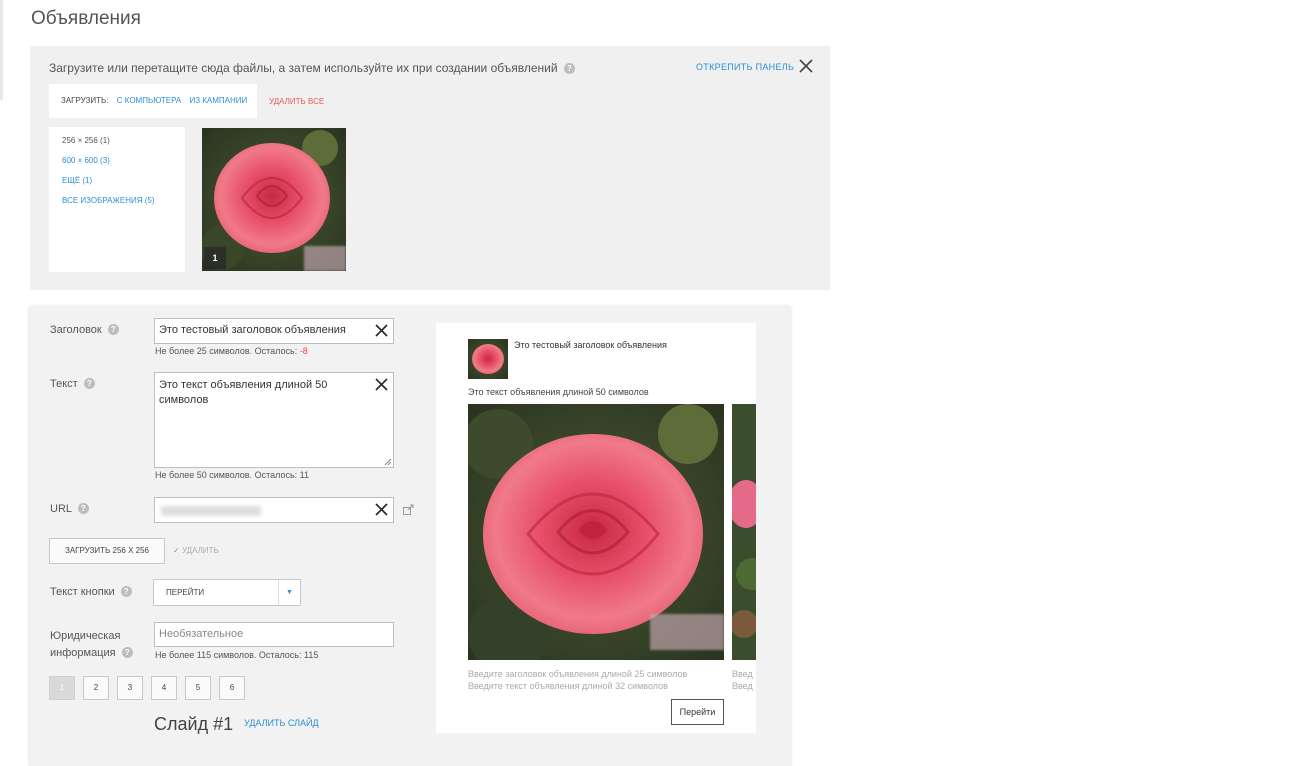 Image resolution: width=1294 pixels, height=766 pixels. I want to click on button-text-select: ПЕРЕЙТИ ▼, so click(227, 592).